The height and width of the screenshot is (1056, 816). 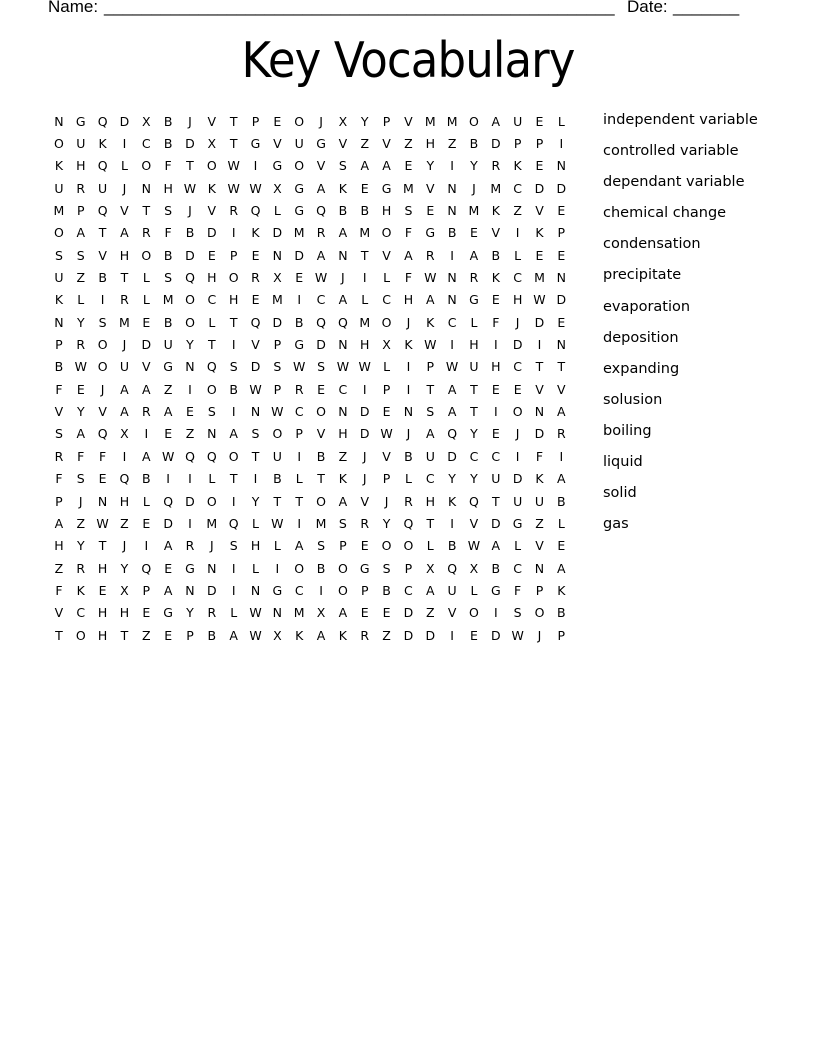 I want to click on grid-cell: G, so click(x=299, y=210).